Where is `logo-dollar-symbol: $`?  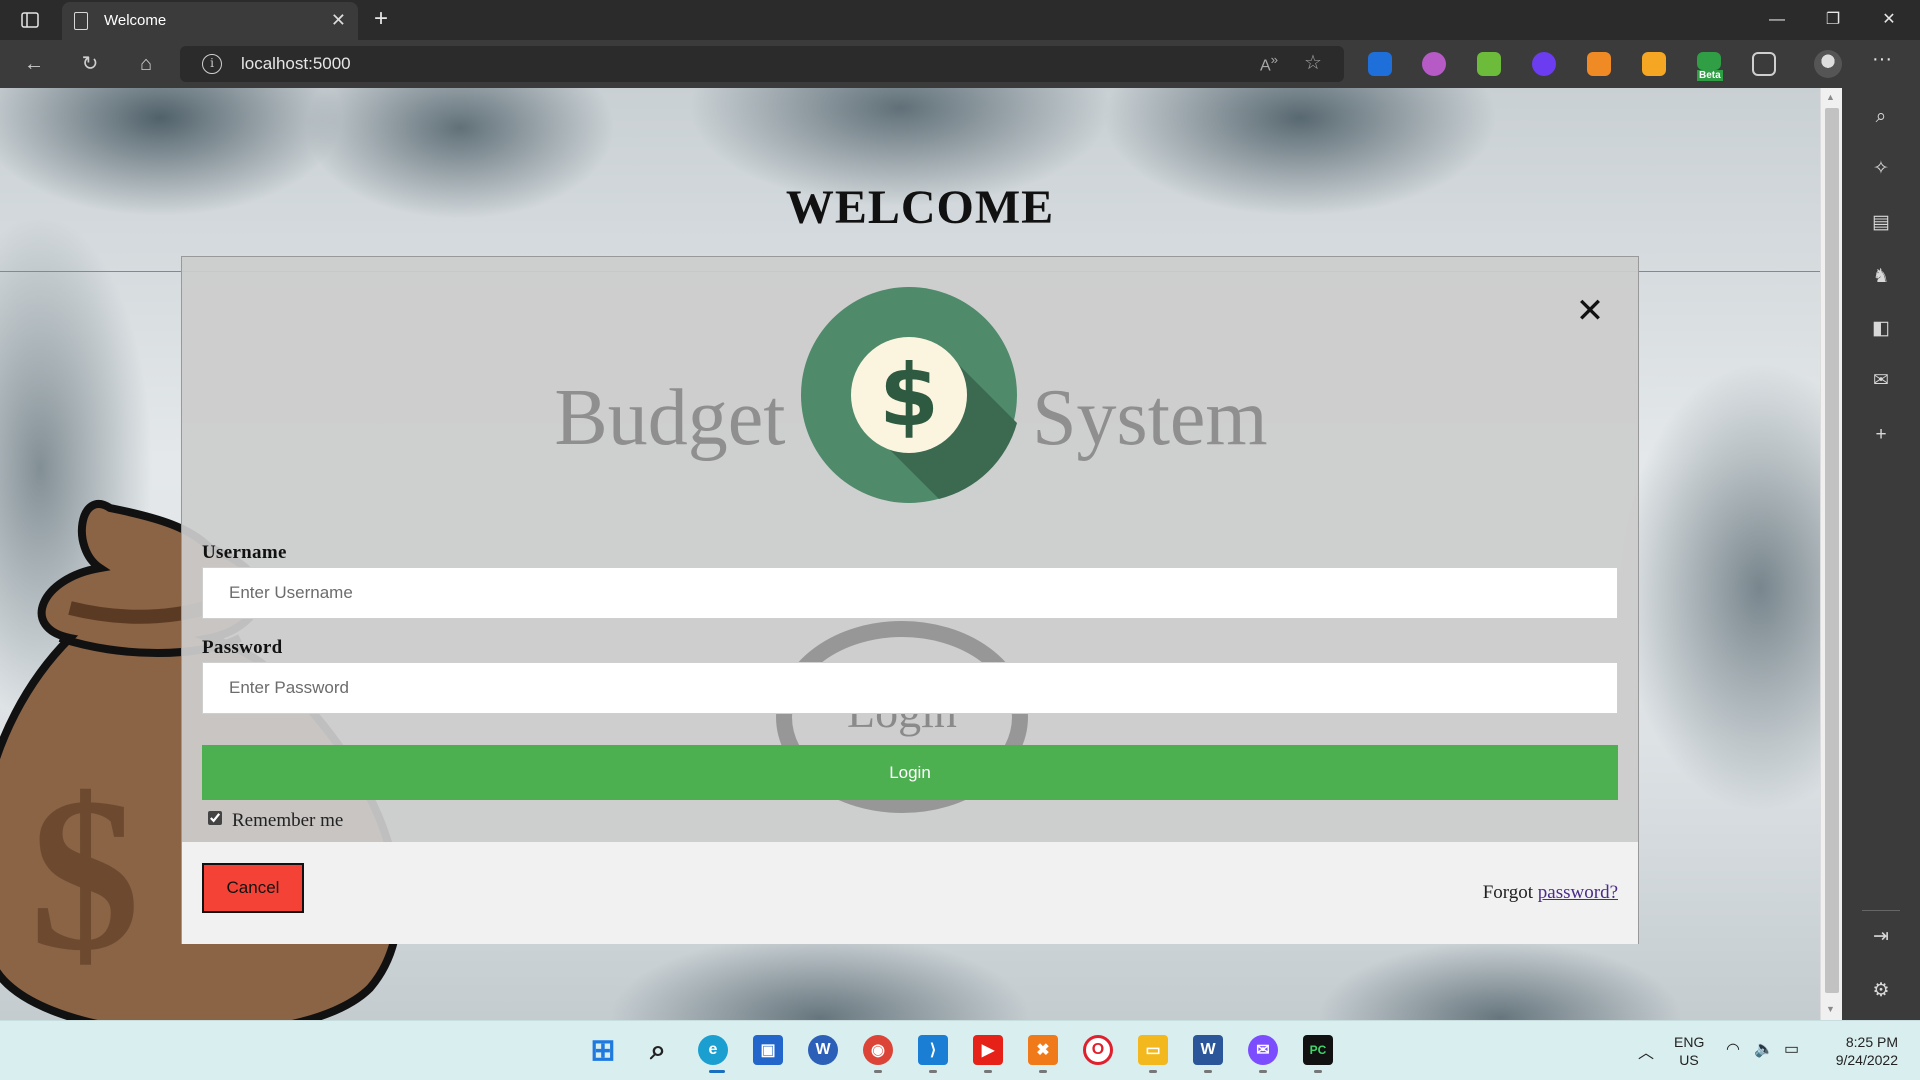 logo-dollar-symbol: $ is located at coordinates (909, 396).